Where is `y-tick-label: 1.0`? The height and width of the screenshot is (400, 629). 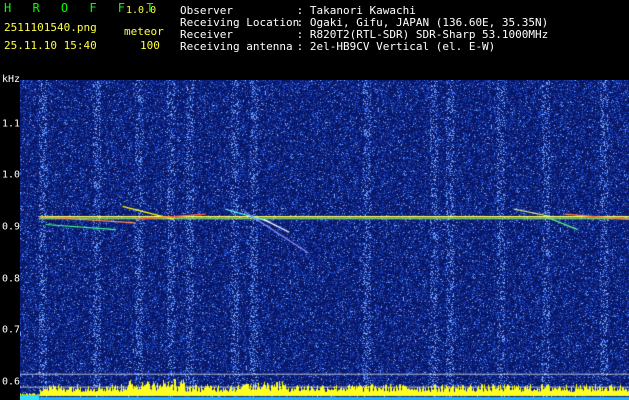
y-tick-label: 1.0 is located at coordinates (11, 175).